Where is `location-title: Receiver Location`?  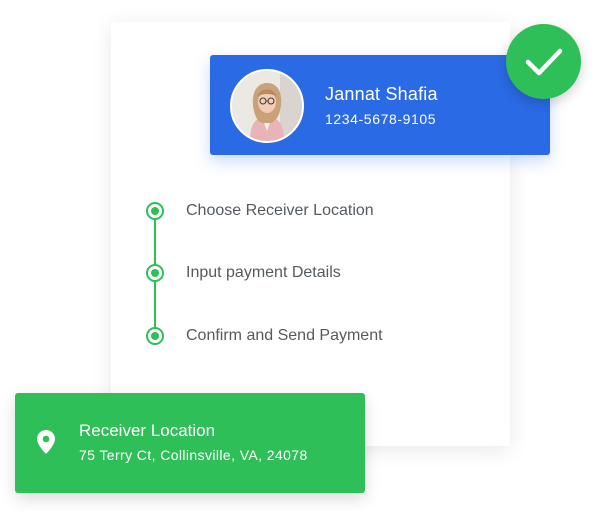 location-title: Receiver Location is located at coordinates (147, 430).